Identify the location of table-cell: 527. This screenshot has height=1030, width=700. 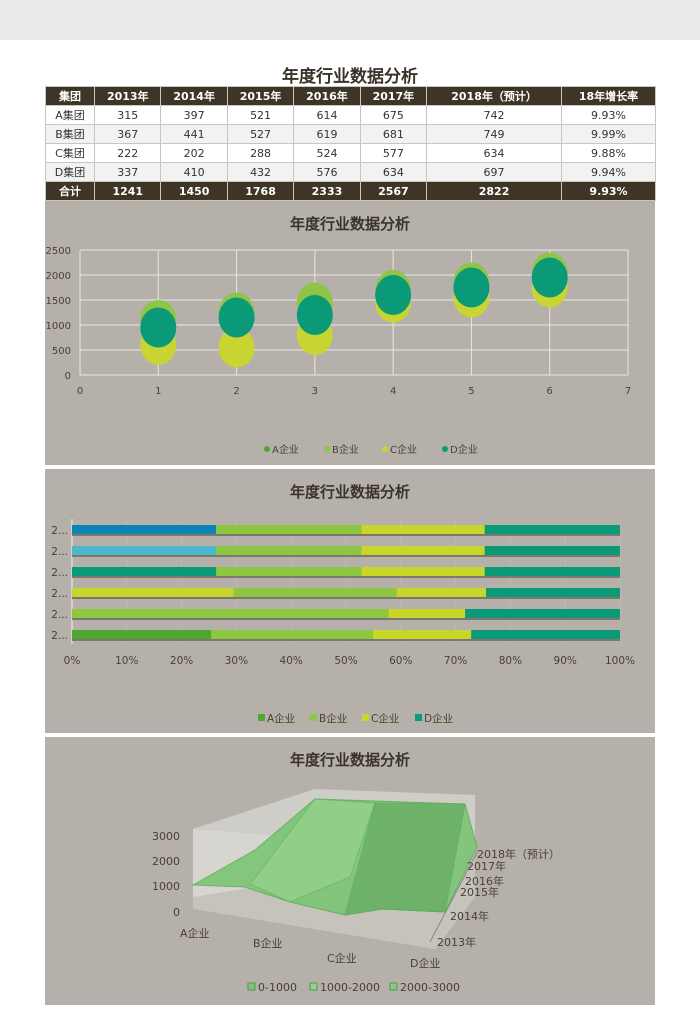
(260, 134).